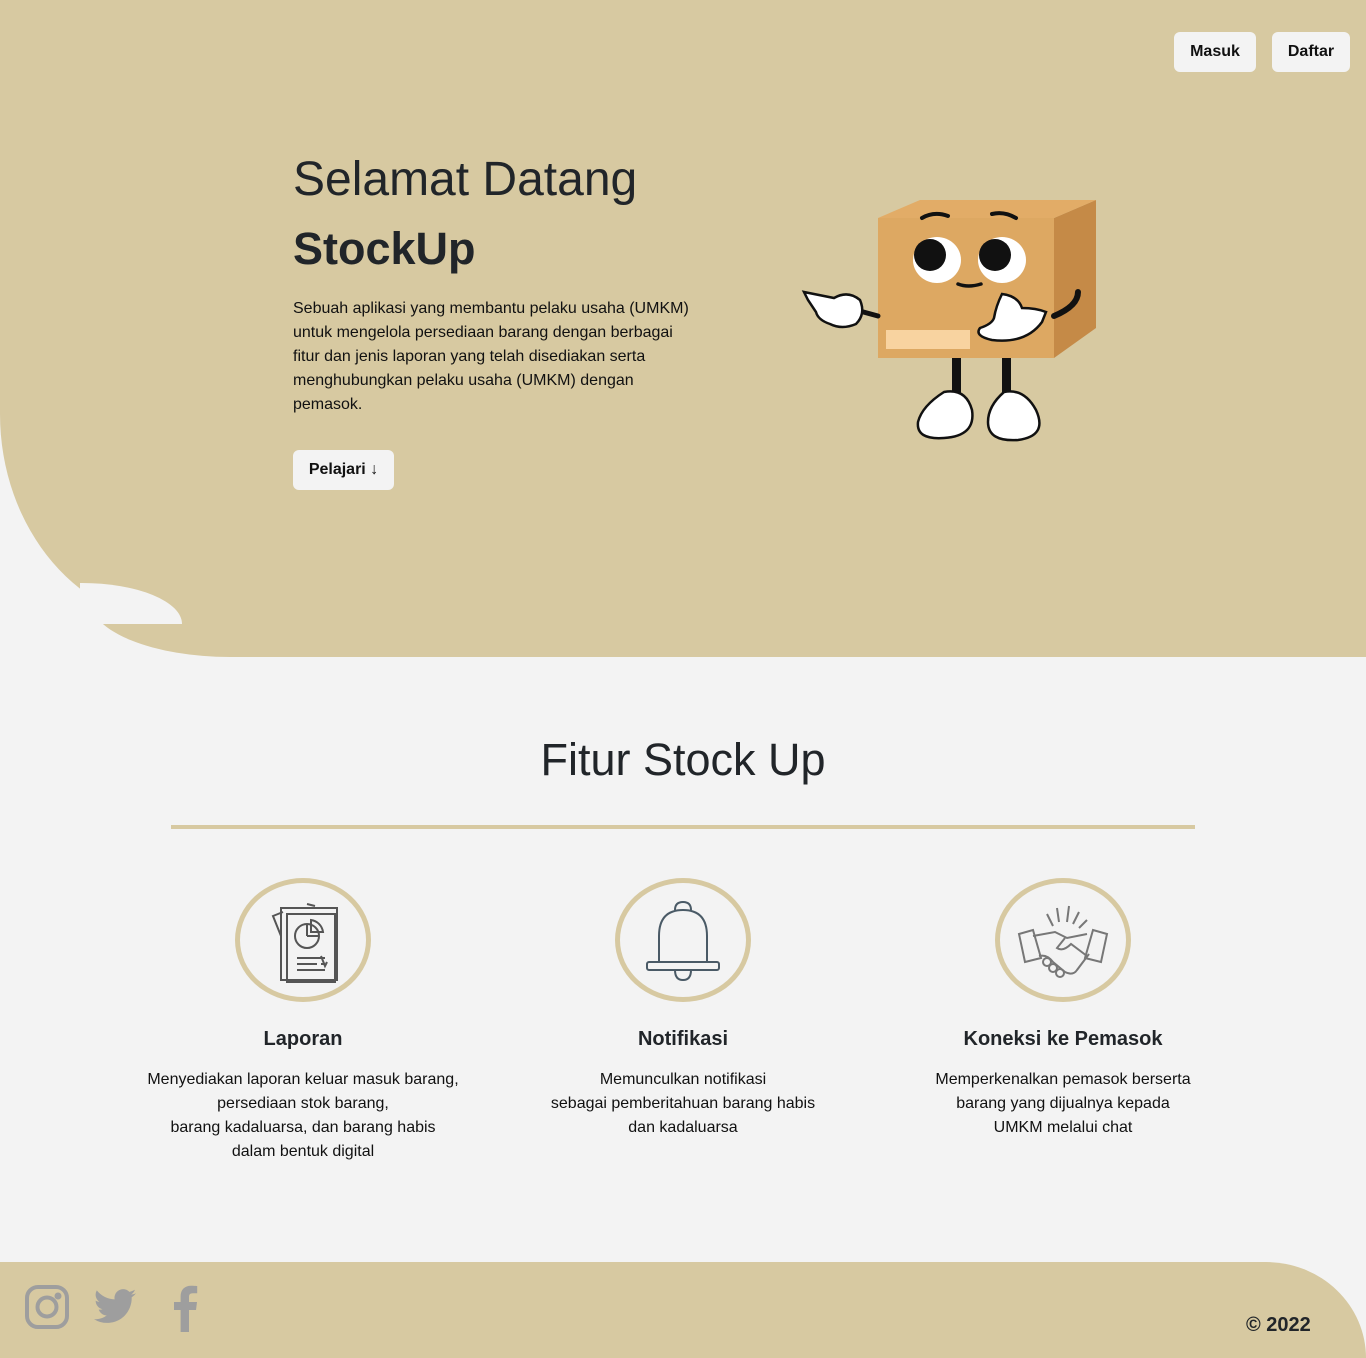  Describe the element at coordinates (1311, 52) in the screenshot. I see `register-button: Daftar` at that location.